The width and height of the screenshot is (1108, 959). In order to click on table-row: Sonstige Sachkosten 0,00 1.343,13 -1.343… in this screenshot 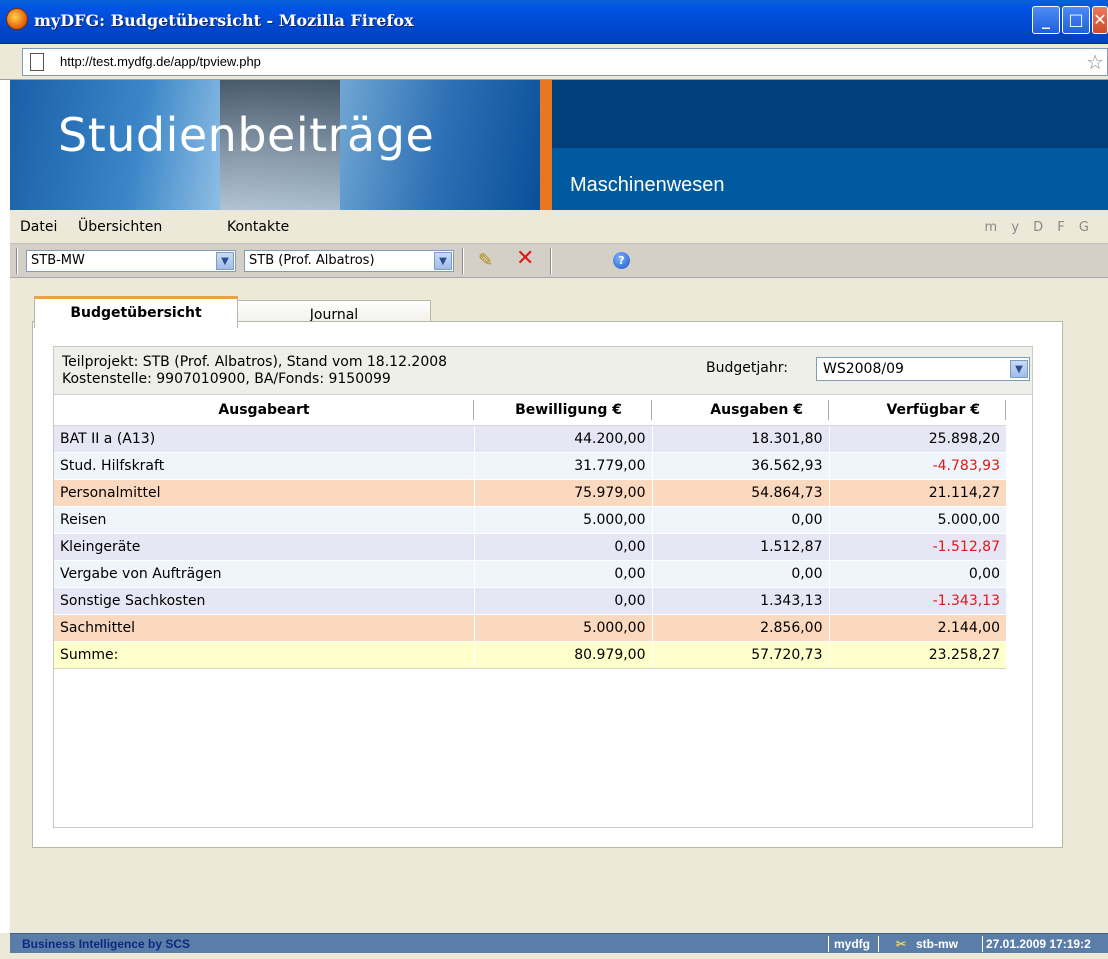, I will do `click(530, 601)`.